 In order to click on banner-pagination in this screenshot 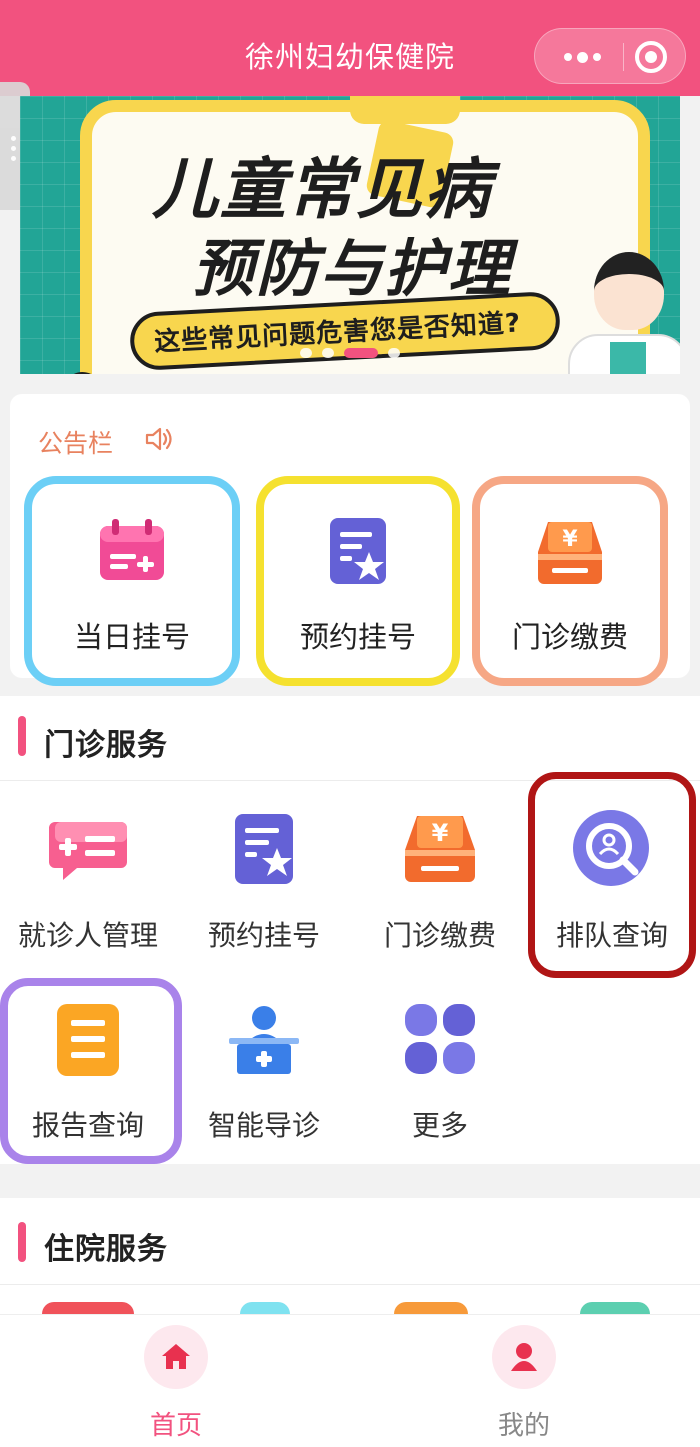, I will do `click(350, 353)`.